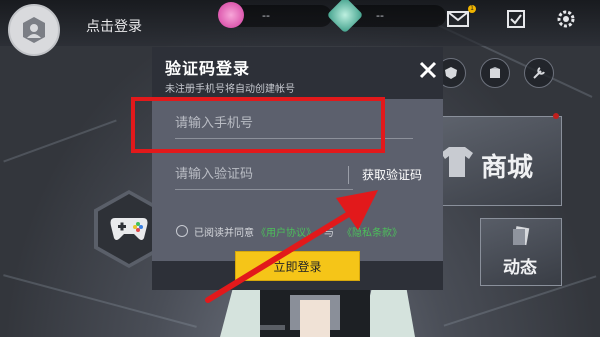 The image size is (600, 337). I want to click on mail-icon, so click(458, 19).